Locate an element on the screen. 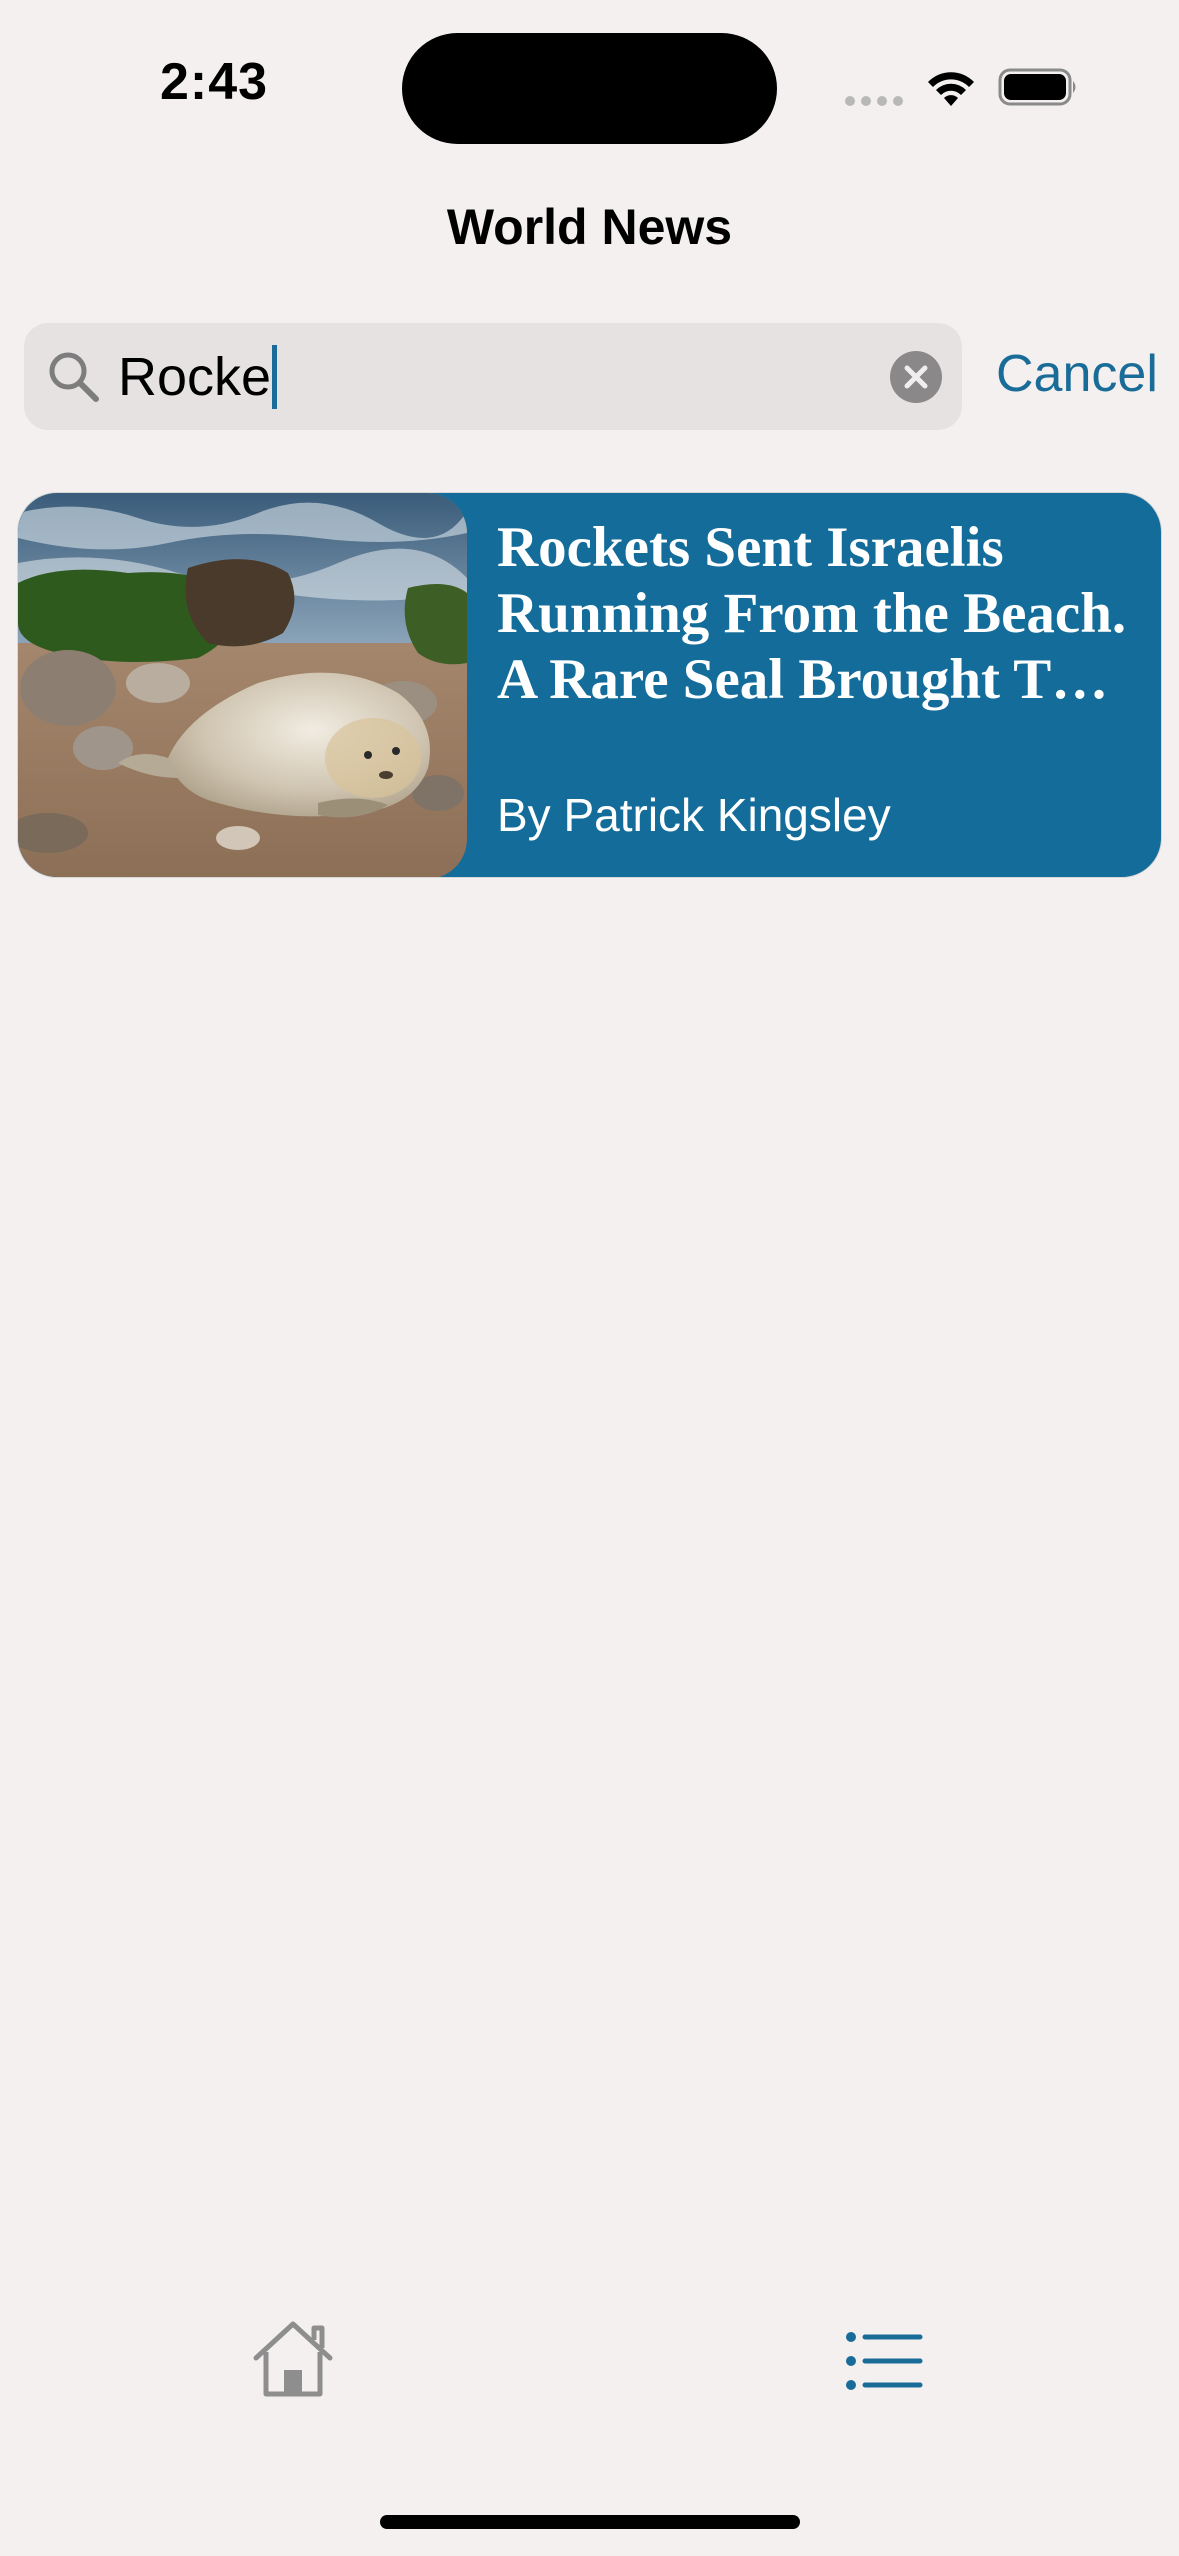  battery-icon is located at coordinates (1037, 87).